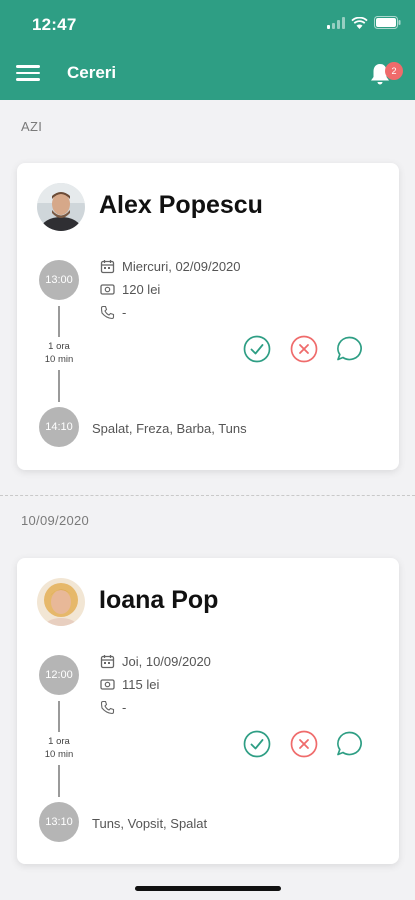 The width and height of the screenshot is (415, 900). I want to click on price-text: 115 lei, so click(141, 684).